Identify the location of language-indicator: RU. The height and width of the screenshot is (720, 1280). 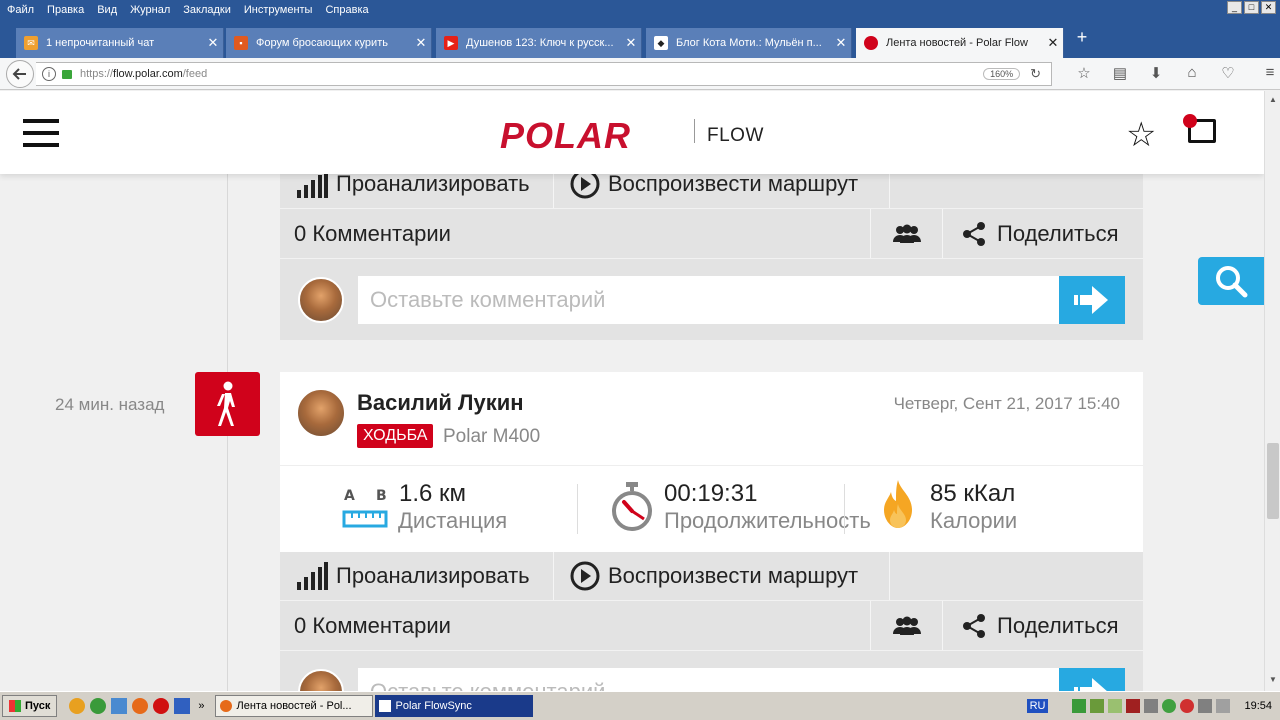
(1037, 706).